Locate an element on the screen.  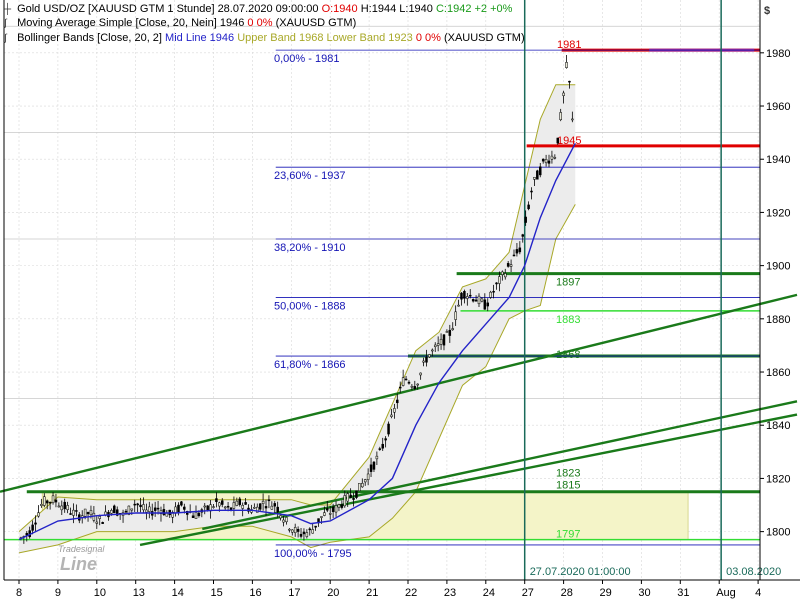
x-tick-label: 31 is located at coordinates (683, 593).